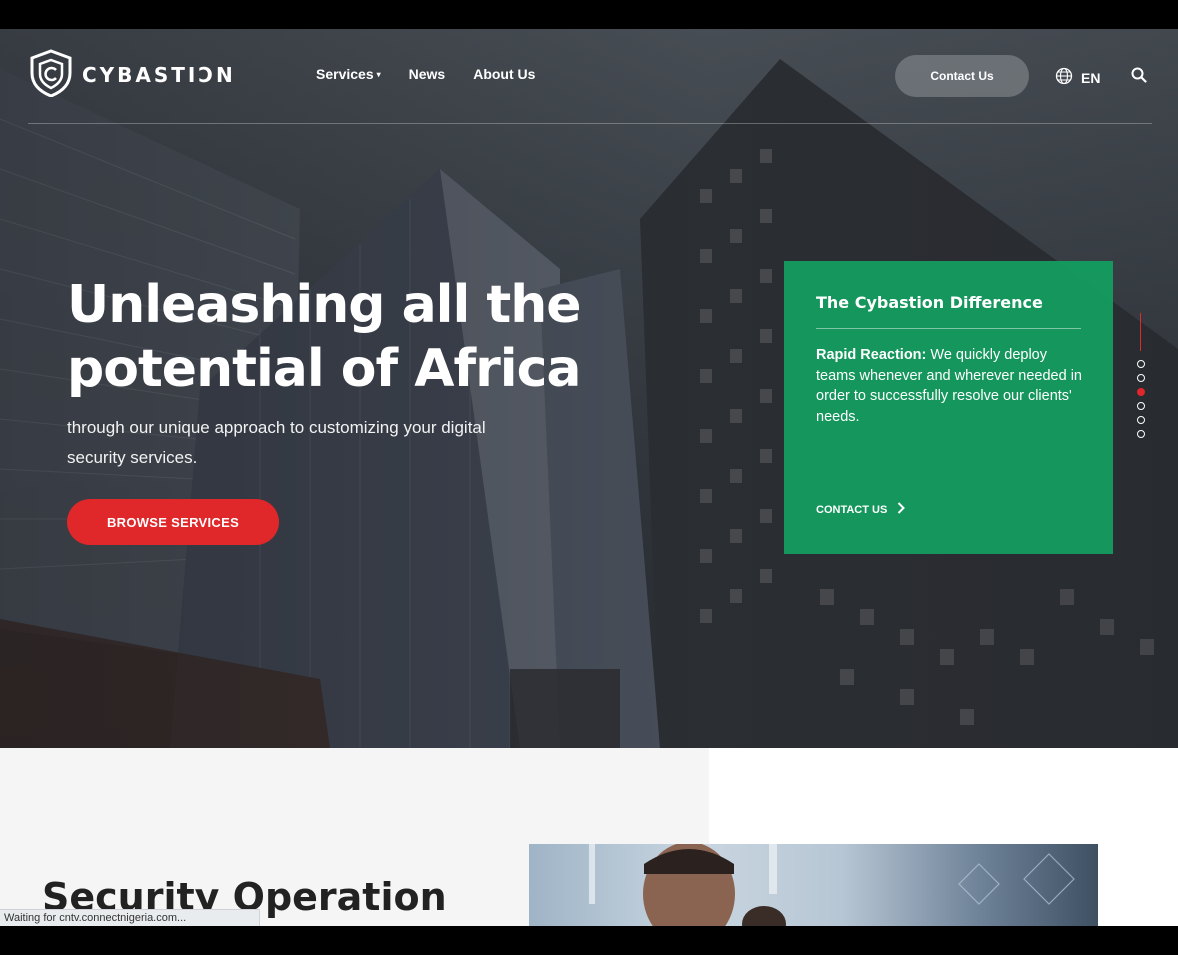 This screenshot has height=955, width=1178. What do you see at coordinates (962, 76) in the screenshot?
I see `contact-us-button: Contact Us` at bounding box center [962, 76].